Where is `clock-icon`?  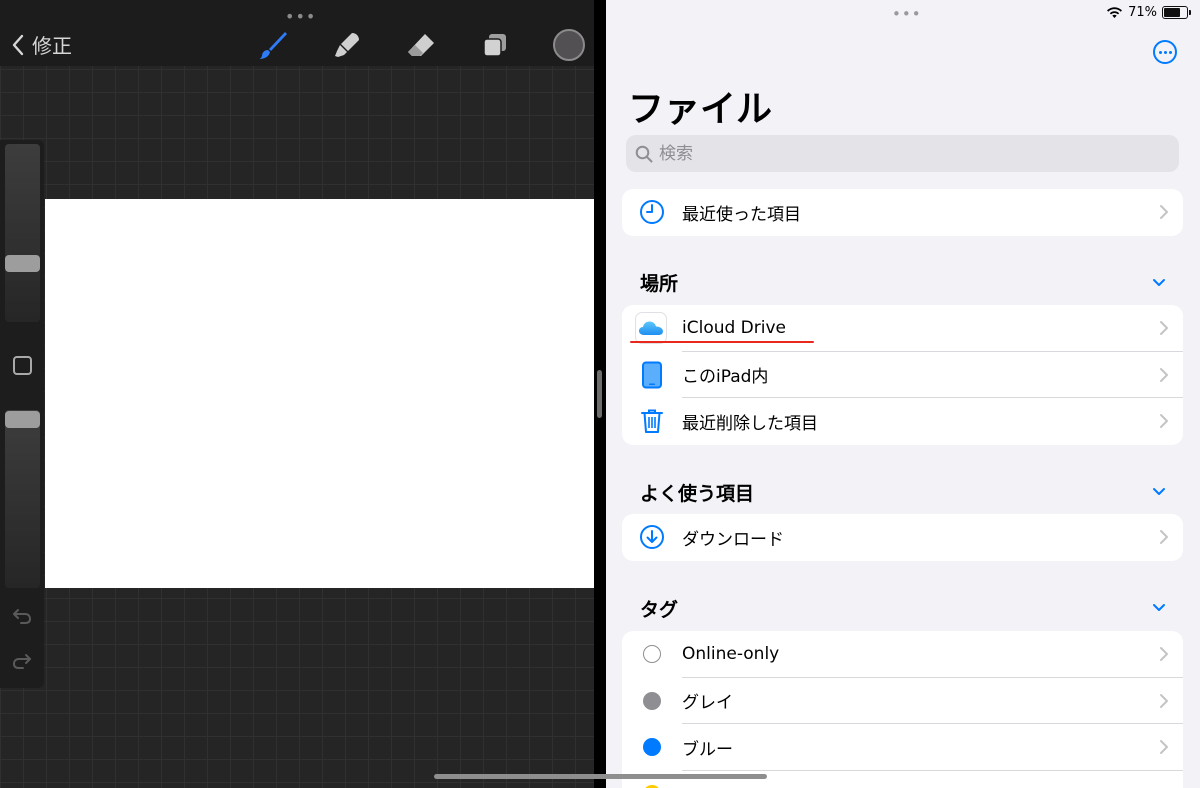
clock-icon is located at coordinates (652, 212).